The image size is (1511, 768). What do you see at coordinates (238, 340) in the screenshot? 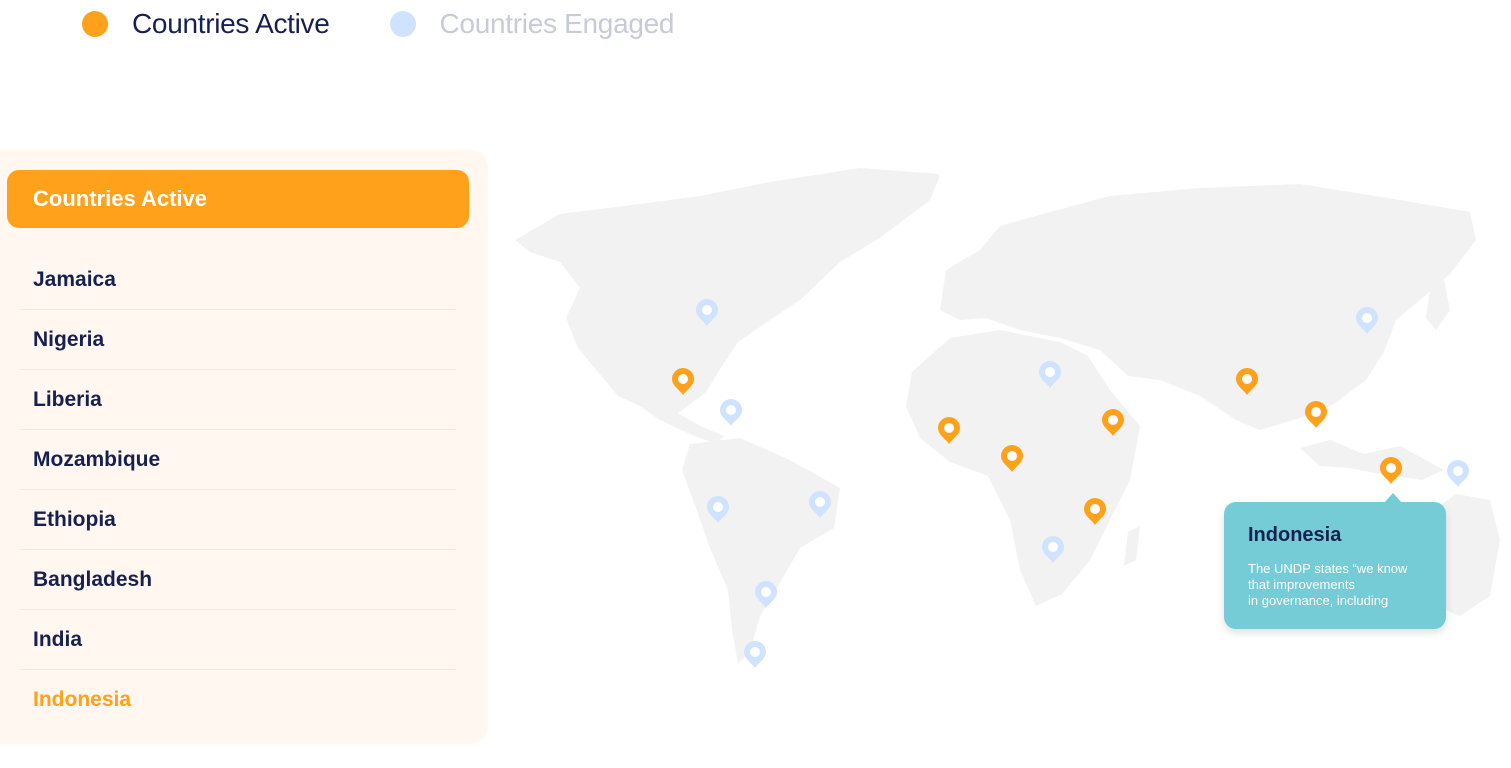
I see `country-item-nigeria: Nigeria` at bounding box center [238, 340].